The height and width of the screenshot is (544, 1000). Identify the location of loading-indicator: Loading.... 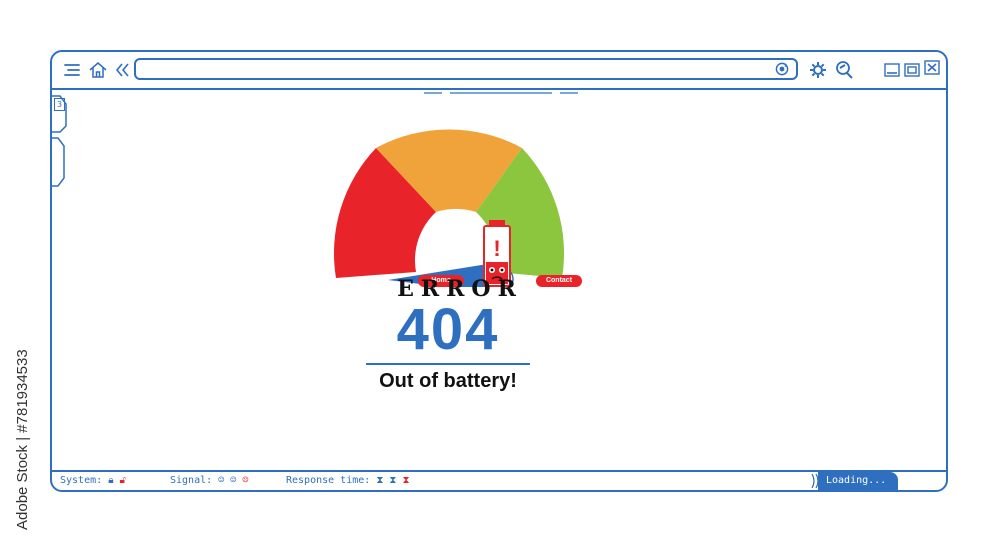
(858, 481).